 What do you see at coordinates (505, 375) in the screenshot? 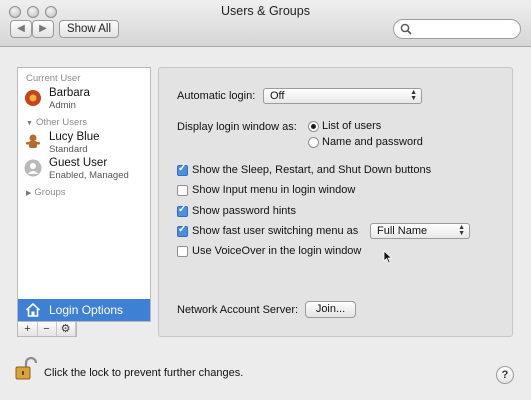
I see `help-button: ?` at bounding box center [505, 375].